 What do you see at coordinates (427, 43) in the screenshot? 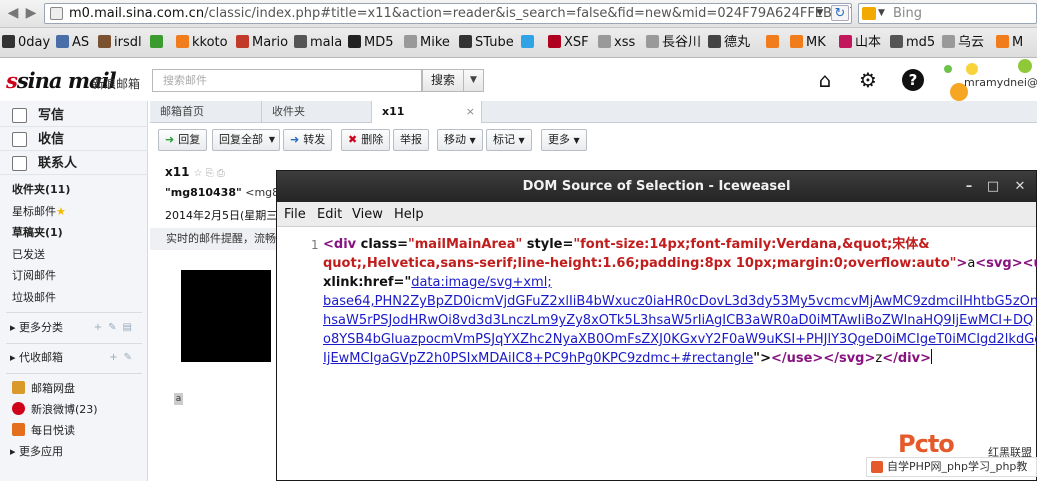
I see `bookmark-item: Mike` at bounding box center [427, 43].